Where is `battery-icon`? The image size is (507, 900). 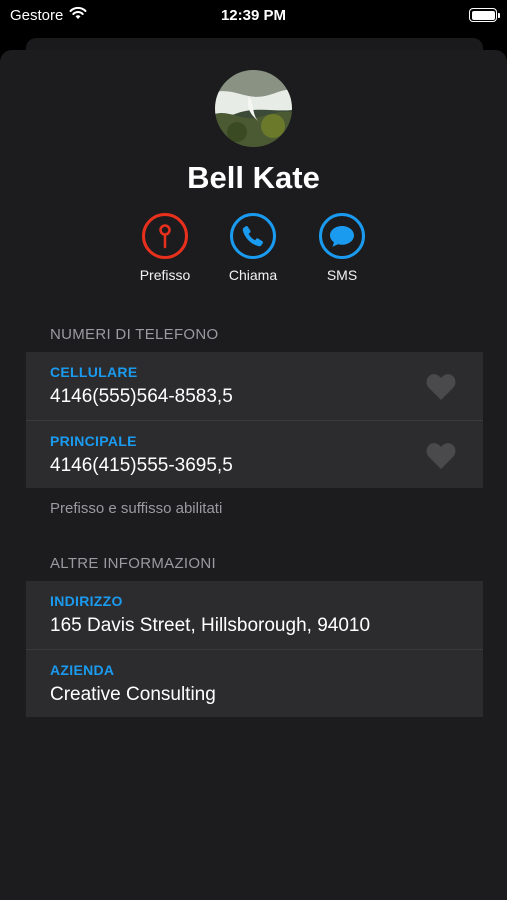
battery-icon is located at coordinates (484, 15).